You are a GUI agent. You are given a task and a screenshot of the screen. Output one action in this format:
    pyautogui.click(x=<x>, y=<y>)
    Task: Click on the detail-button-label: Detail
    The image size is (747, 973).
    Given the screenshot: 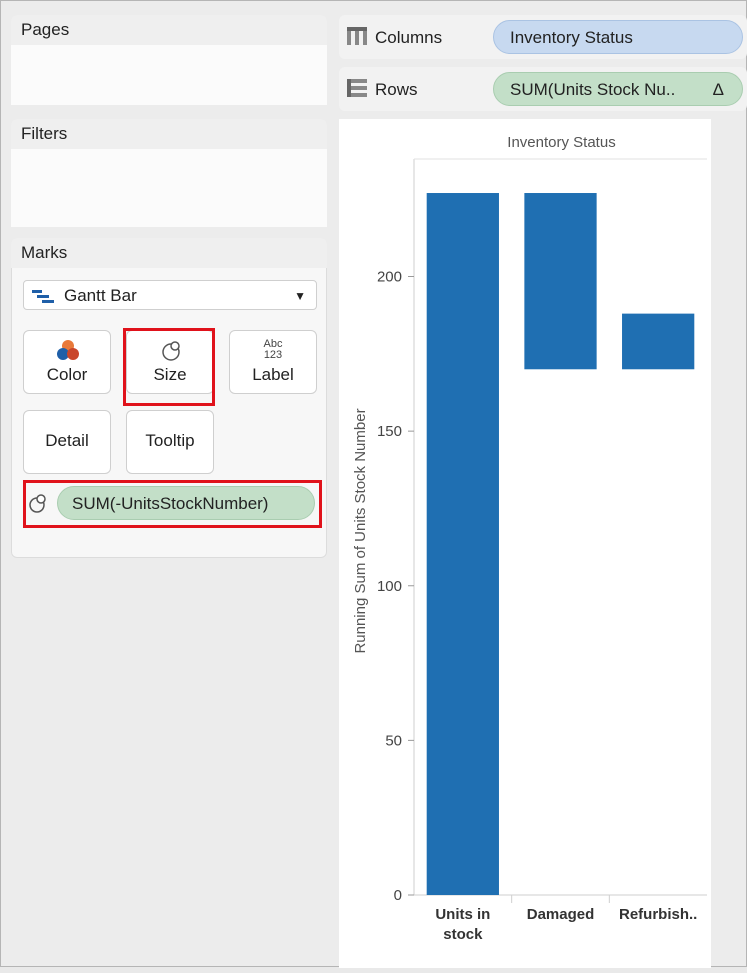 What is the action you would take?
    pyautogui.click(x=67, y=440)
    